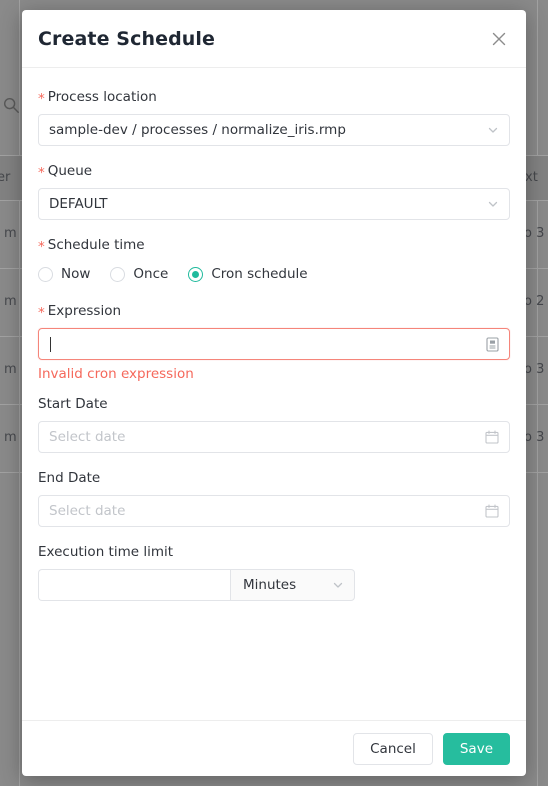 This screenshot has height=786, width=548. Describe the element at coordinates (50, 344) in the screenshot. I see `text-cursor` at that location.